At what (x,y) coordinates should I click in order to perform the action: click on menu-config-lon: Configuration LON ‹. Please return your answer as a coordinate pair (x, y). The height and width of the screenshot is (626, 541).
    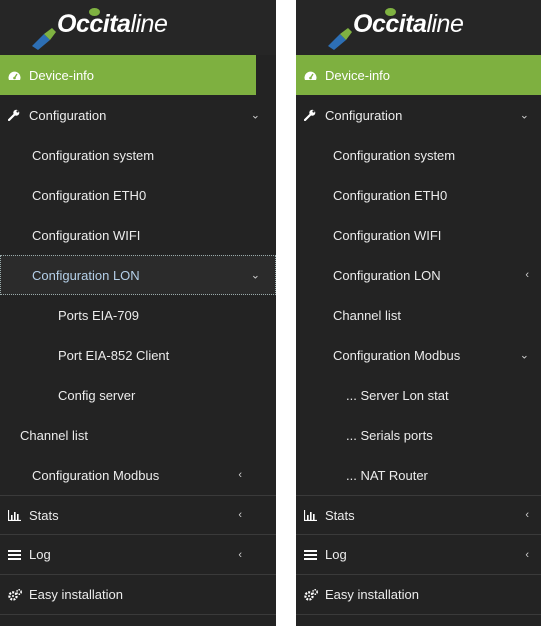
    Looking at the image, I should click on (418, 275).